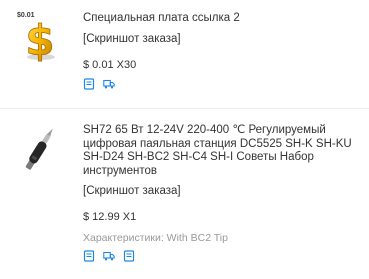 The width and height of the screenshot is (369, 279). Describe the element at coordinates (110, 64) in the screenshot. I see `price-quantity: $ 0.01 X30` at that location.